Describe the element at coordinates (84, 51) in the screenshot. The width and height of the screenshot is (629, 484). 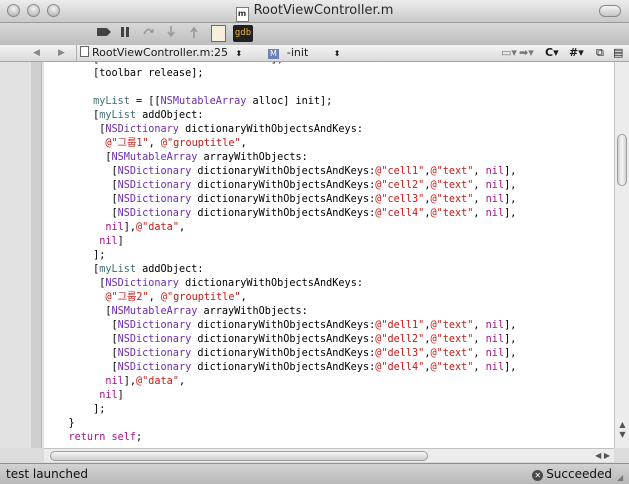
I see `document-icon` at that location.